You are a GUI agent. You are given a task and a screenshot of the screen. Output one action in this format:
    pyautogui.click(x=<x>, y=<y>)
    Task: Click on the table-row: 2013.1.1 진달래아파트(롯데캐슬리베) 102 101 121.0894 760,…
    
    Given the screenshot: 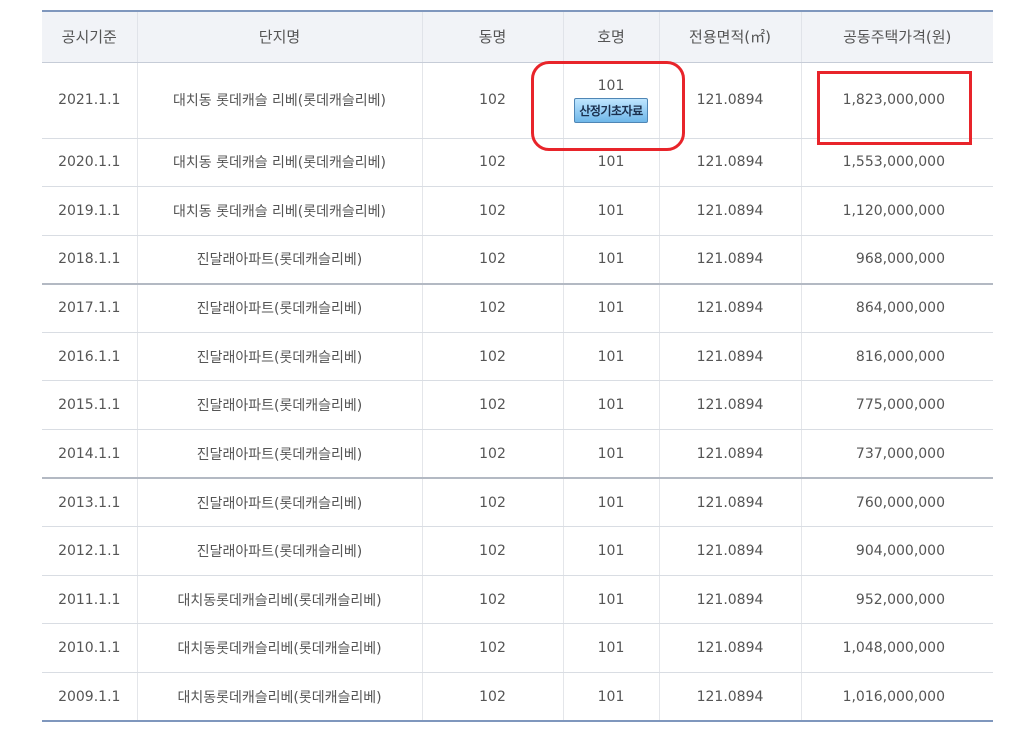 What is the action you would take?
    pyautogui.click(x=517, y=503)
    